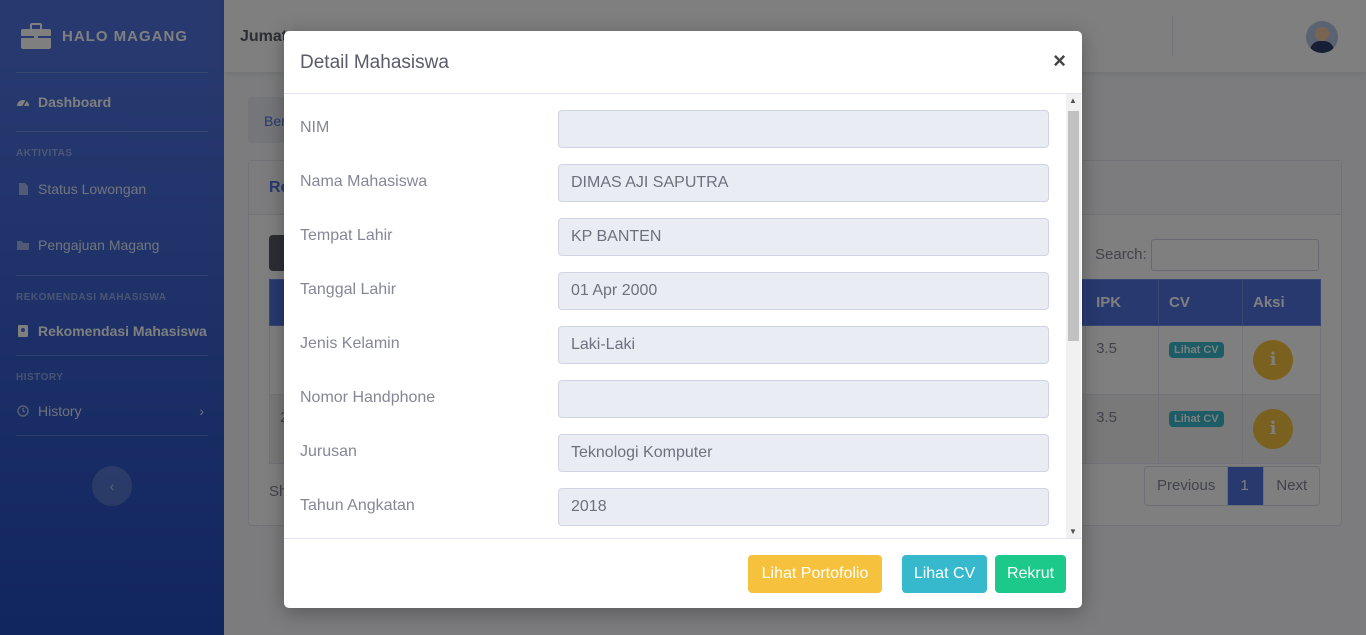  I want to click on jurusan-field: Teknologi Komputer, so click(803, 453).